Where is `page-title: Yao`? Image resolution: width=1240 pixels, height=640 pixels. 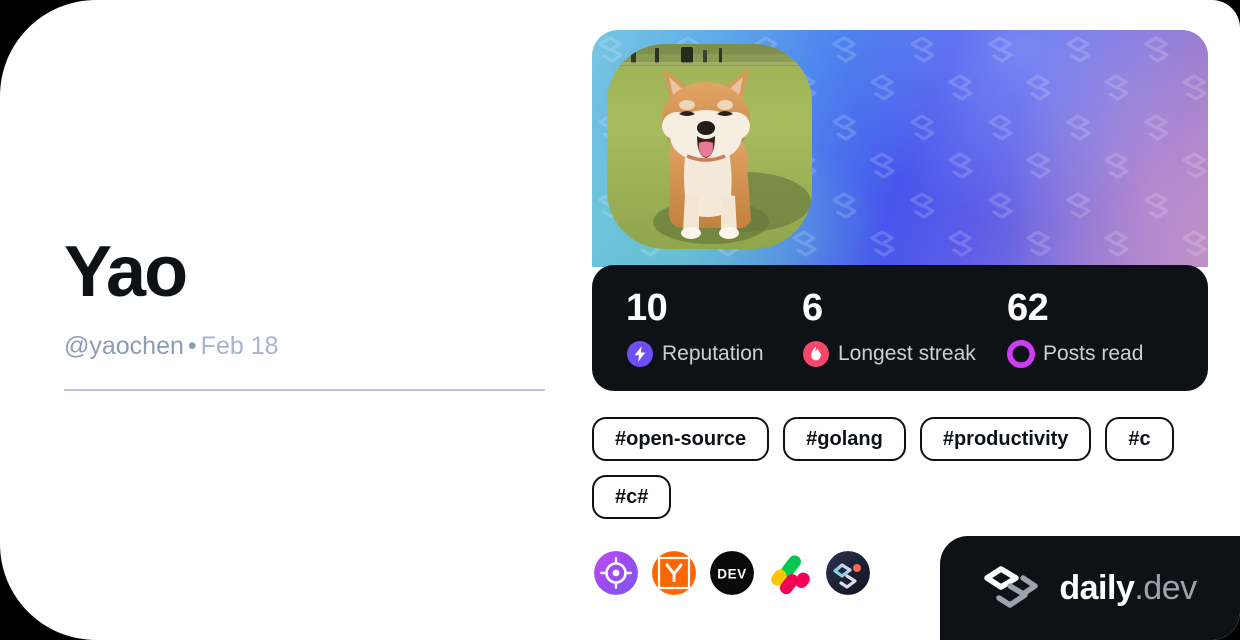 page-title: Yao is located at coordinates (126, 272).